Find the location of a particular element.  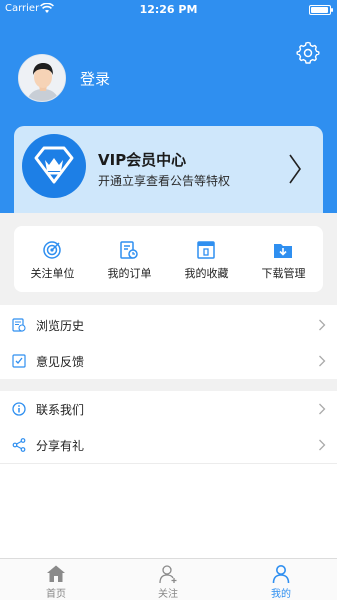

vip-description: 开通立享查看公告等特权 is located at coordinates (164, 181).